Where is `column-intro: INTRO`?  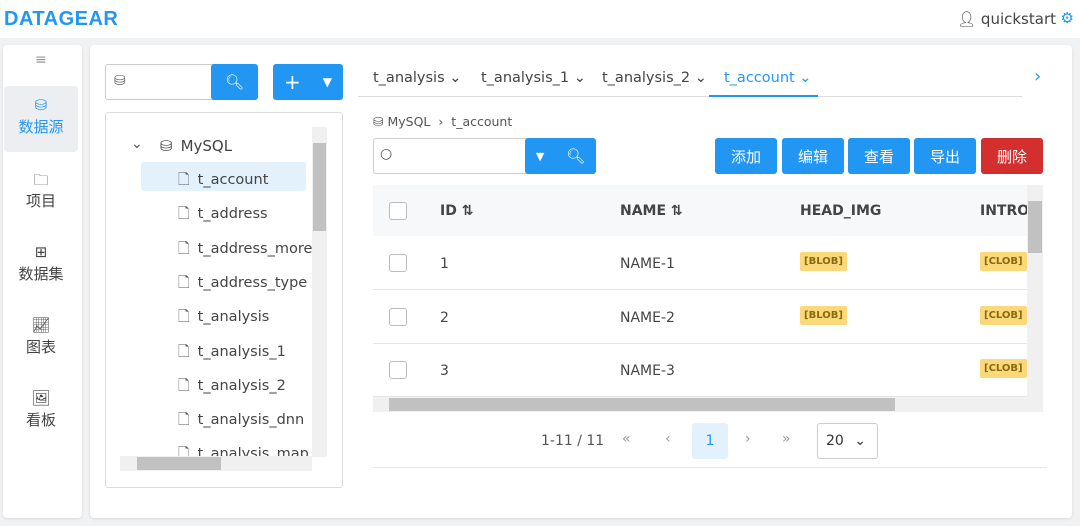 column-intro: INTRO is located at coordinates (1003, 211).